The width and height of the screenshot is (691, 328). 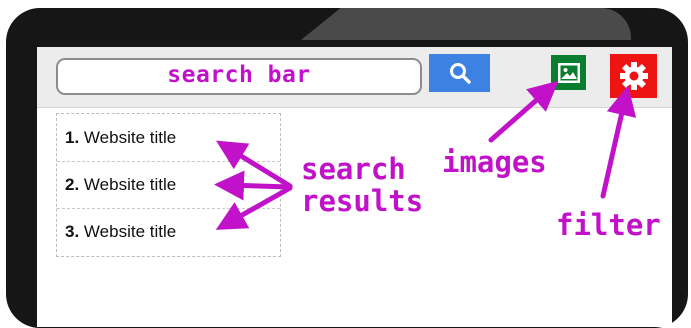 What do you see at coordinates (523, 111) in the screenshot?
I see `arrow-to-images` at bounding box center [523, 111].